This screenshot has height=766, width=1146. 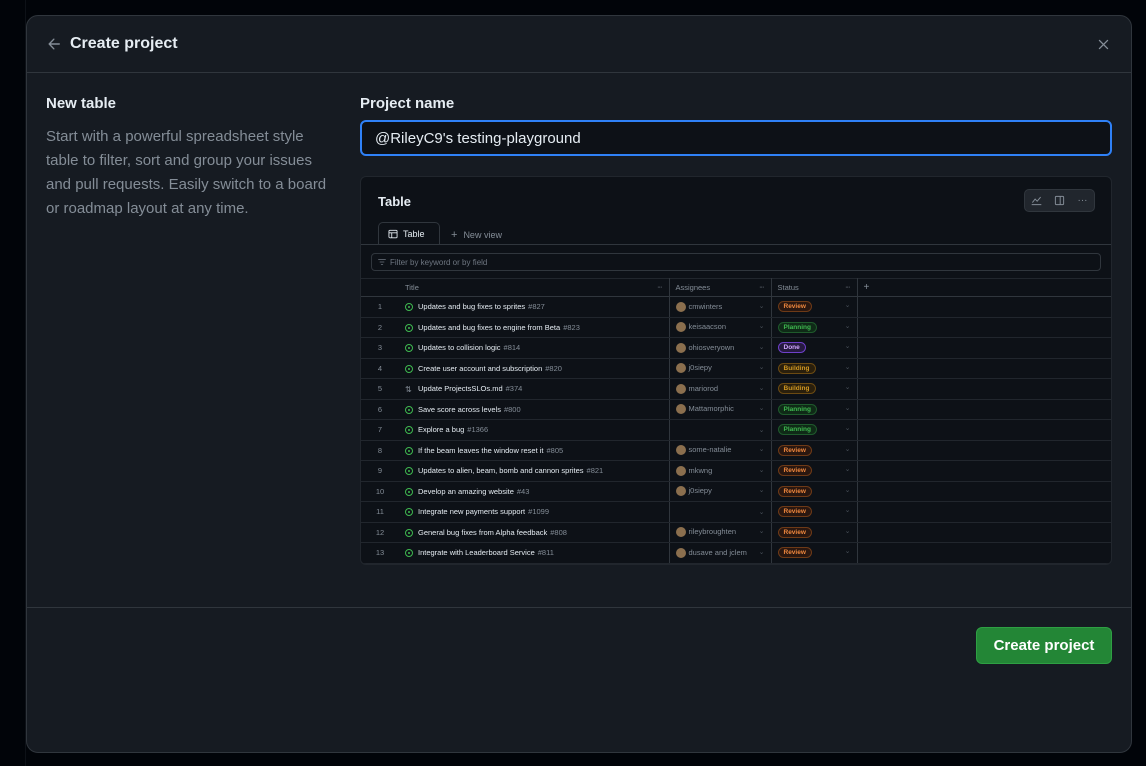 What do you see at coordinates (534, 430) in the screenshot?
I see `issue-title-cell: Explore a bug #1366` at bounding box center [534, 430].